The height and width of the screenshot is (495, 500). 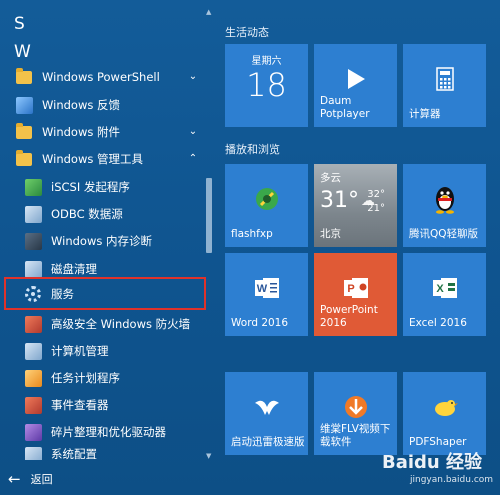 What do you see at coordinates (14, 479) in the screenshot?
I see `arrow-left-icon: ←` at bounding box center [14, 479].